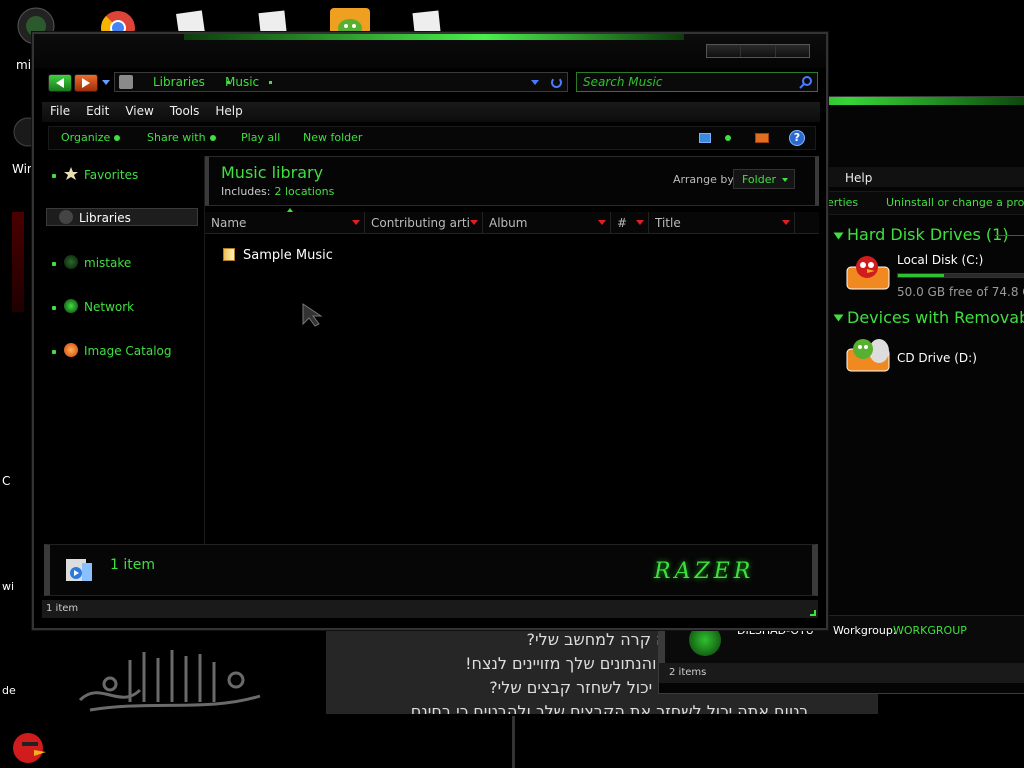 Image resolution: width=1024 pixels, height=768 pixels. I want to click on razer-logo: RAZER, so click(704, 571).